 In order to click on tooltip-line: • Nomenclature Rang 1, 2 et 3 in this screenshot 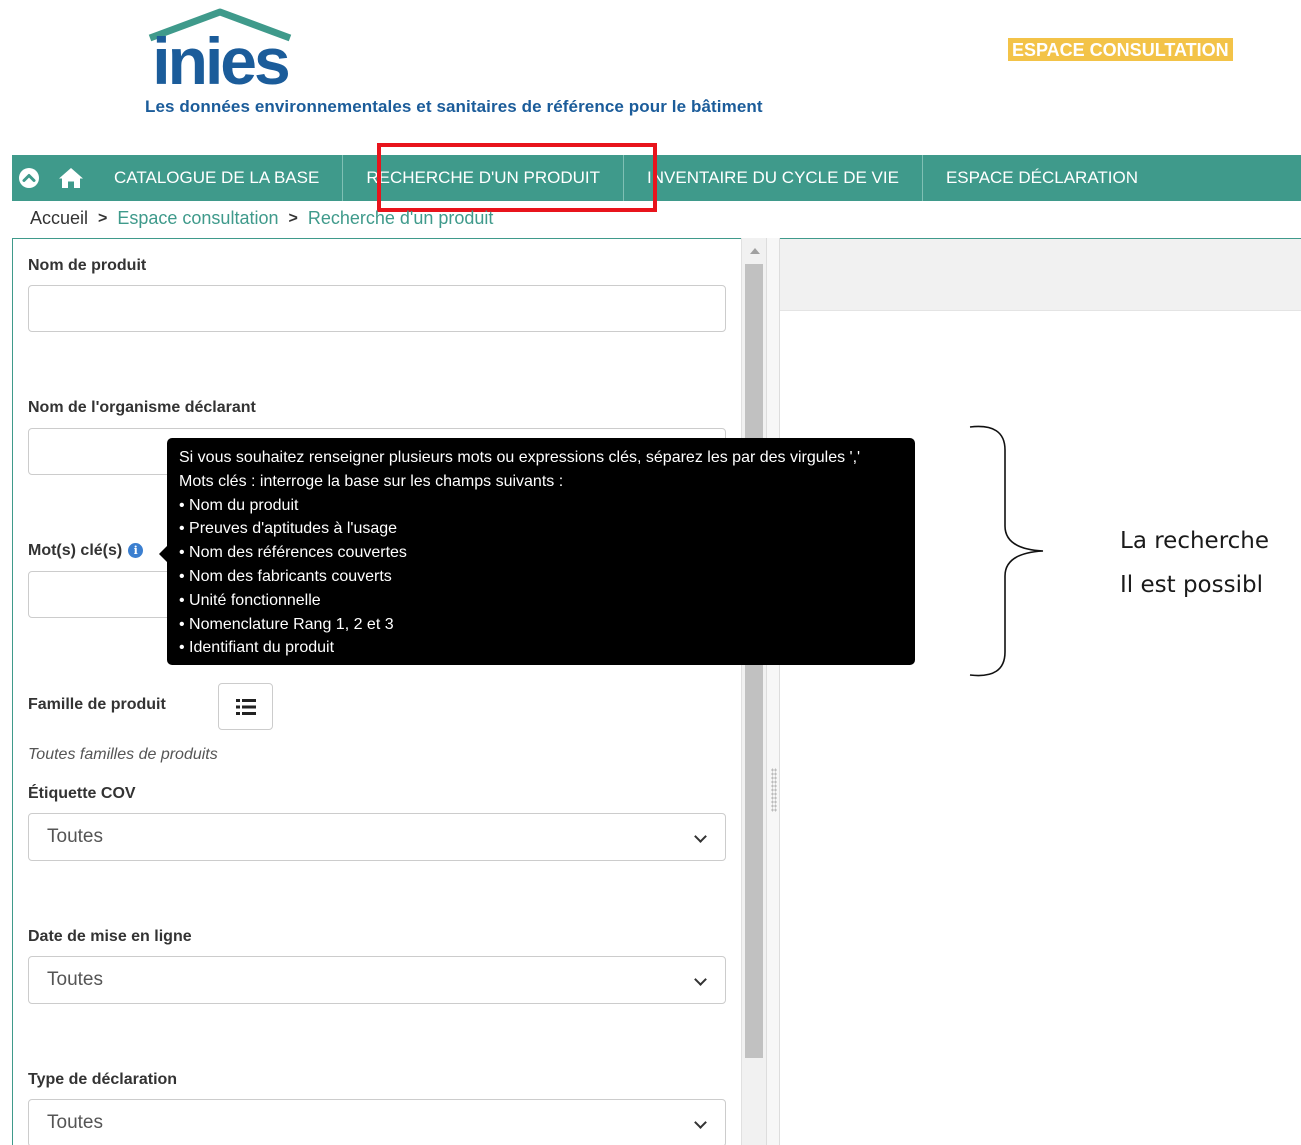, I will do `click(286, 624)`.